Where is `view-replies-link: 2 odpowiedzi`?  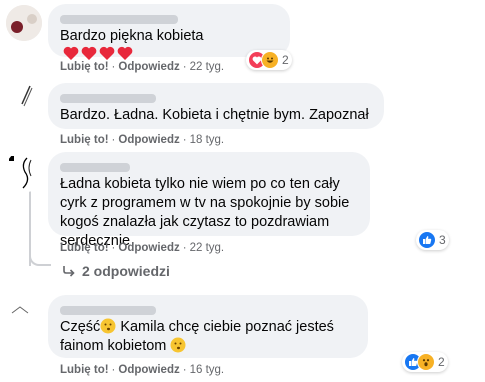 view-replies-link: 2 odpowiedzi is located at coordinates (116, 271).